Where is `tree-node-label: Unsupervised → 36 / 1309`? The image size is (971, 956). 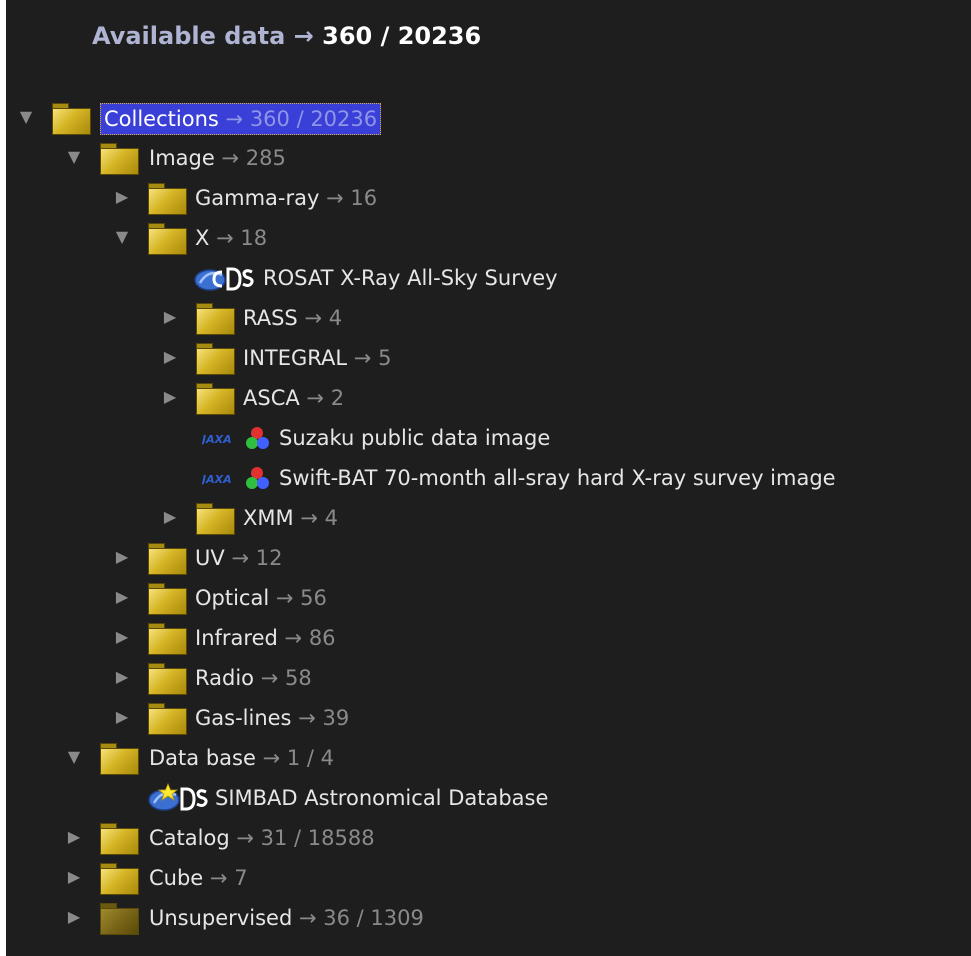 tree-node-label: Unsupervised → 36 / 1309 is located at coordinates (286, 918).